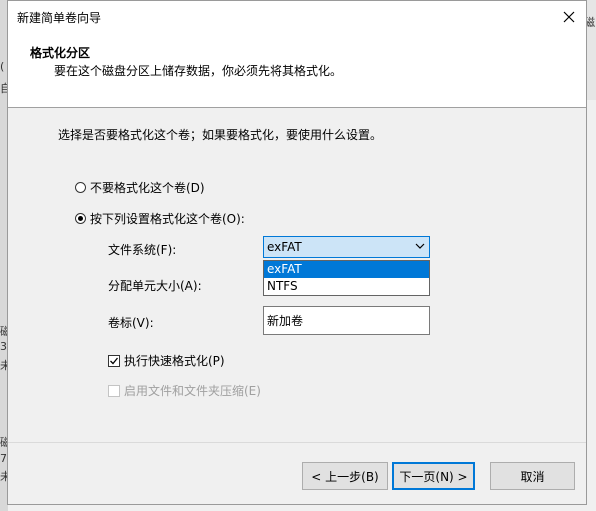 This screenshot has width=596, height=511. What do you see at coordinates (147, 188) in the screenshot?
I see `radio-no-format-label: 不要格式化这个卷(D)` at bounding box center [147, 188].